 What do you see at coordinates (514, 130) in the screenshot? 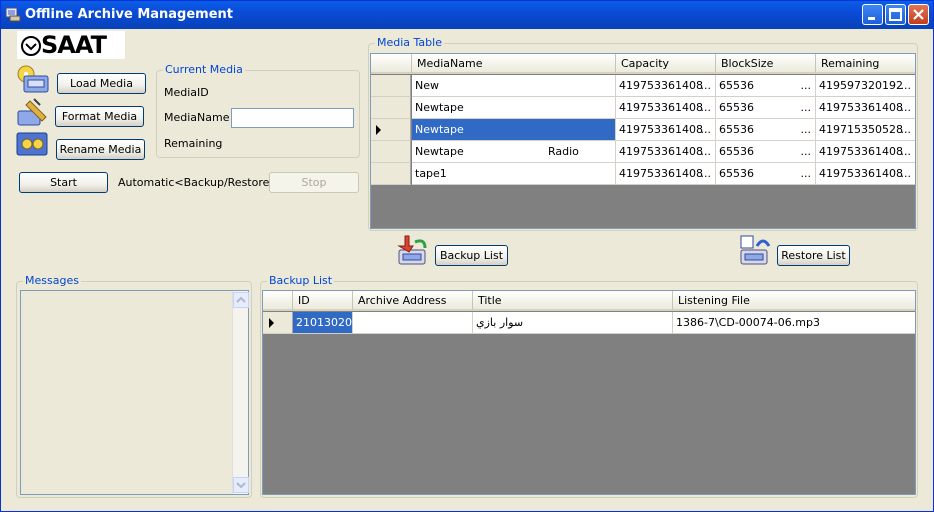
I see `table-row-name-selected: Newtape` at bounding box center [514, 130].